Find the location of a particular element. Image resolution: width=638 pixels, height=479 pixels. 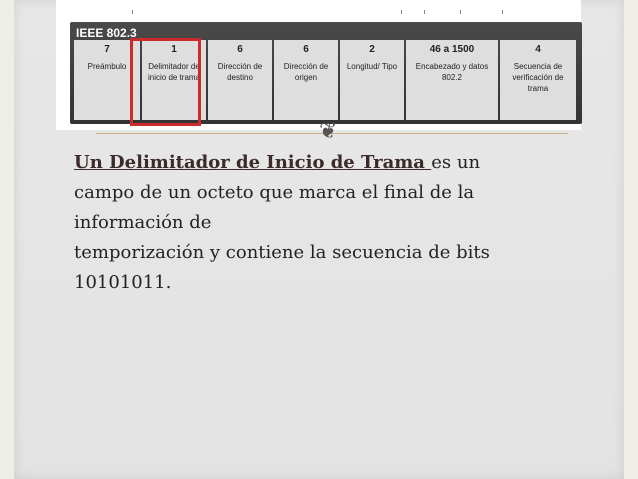

field-bytes: 2 is located at coordinates (372, 49).